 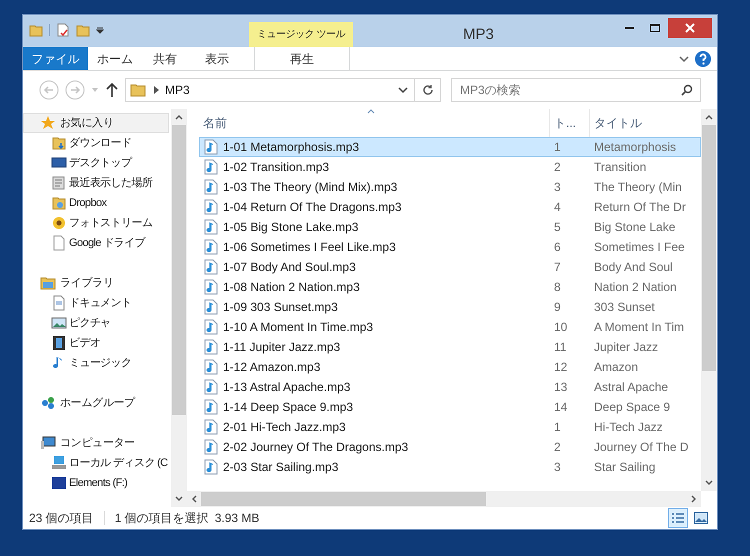 What do you see at coordinates (276, 167) in the screenshot?
I see `file-name: 1-02 Transition.mp3` at bounding box center [276, 167].